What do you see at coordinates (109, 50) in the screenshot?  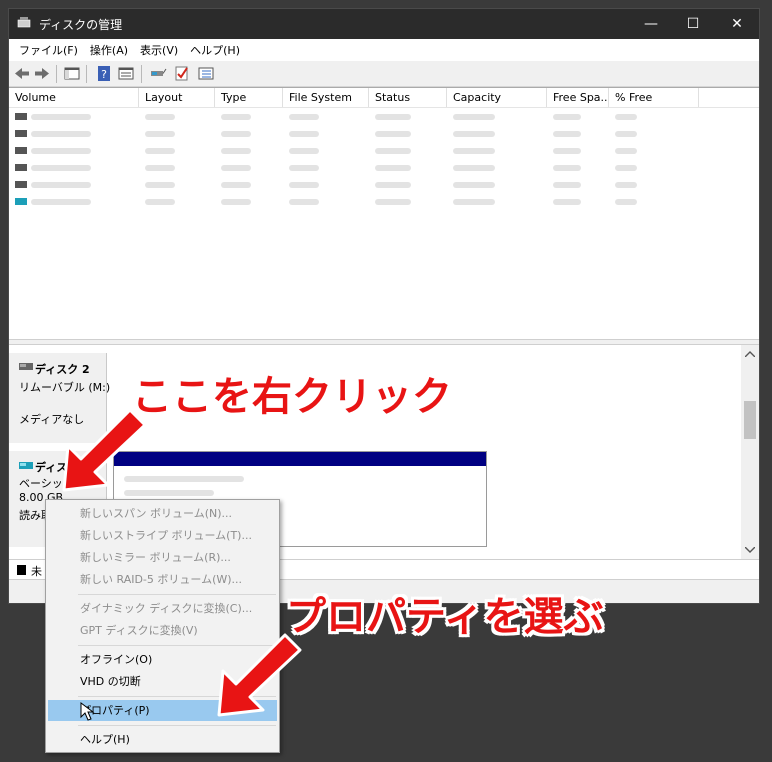 I see `menu-action: 操作(A)` at bounding box center [109, 50].